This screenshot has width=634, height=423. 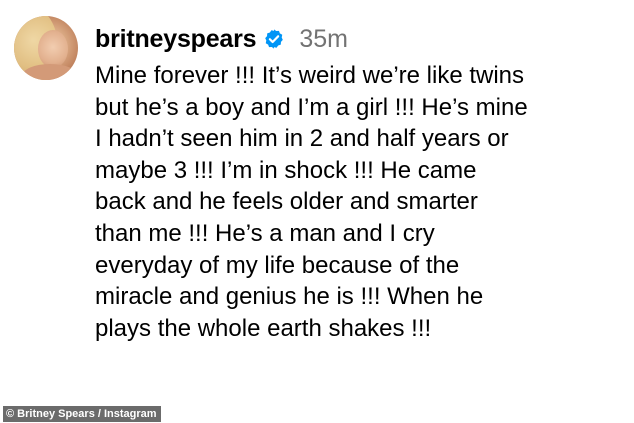 I want to click on photo-credit: © Britney Spears / Instagram, so click(x=82, y=414).